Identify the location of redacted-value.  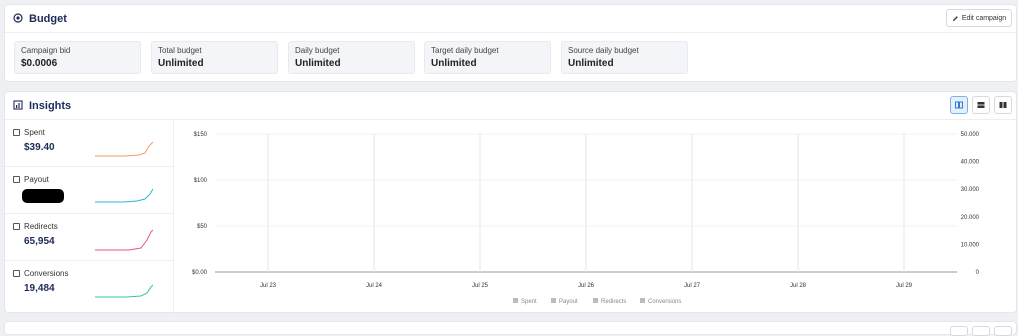
(43, 196).